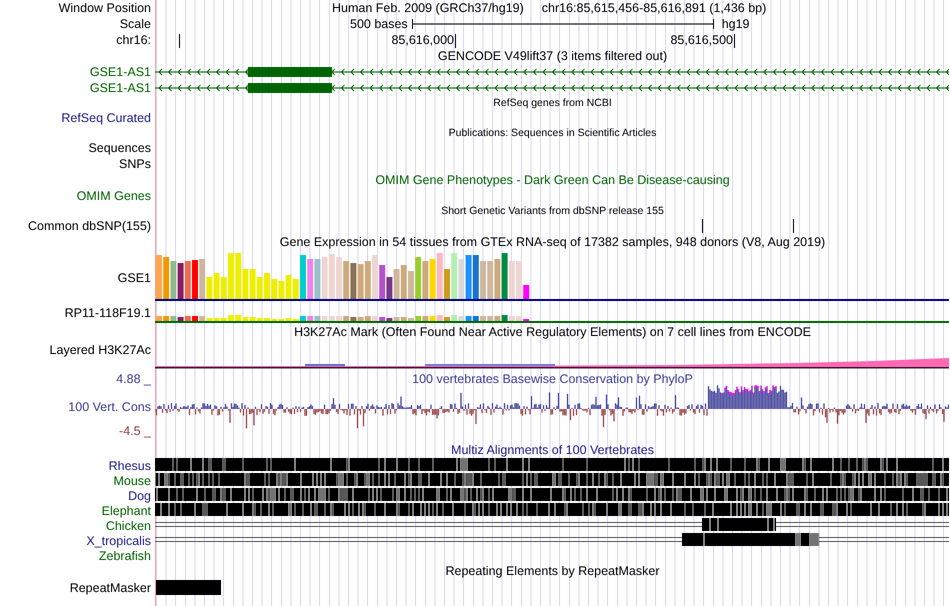  What do you see at coordinates (379, 24) in the screenshot?
I see `scale-text: 500 bases` at bounding box center [379, 24].